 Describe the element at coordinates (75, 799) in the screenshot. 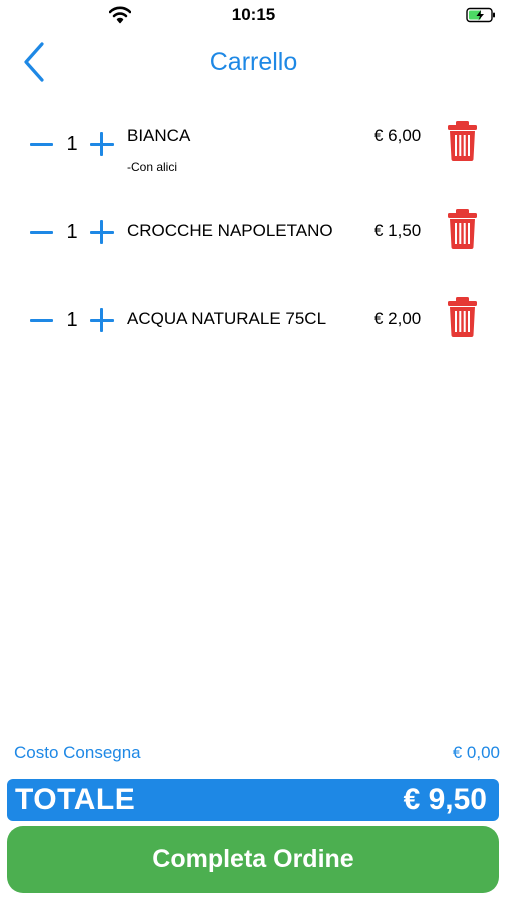

I see `total-label: TOTALE` at that location.